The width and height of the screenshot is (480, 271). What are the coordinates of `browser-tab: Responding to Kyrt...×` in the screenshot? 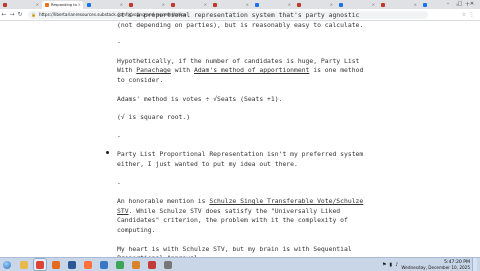 It's located at (62, 5).